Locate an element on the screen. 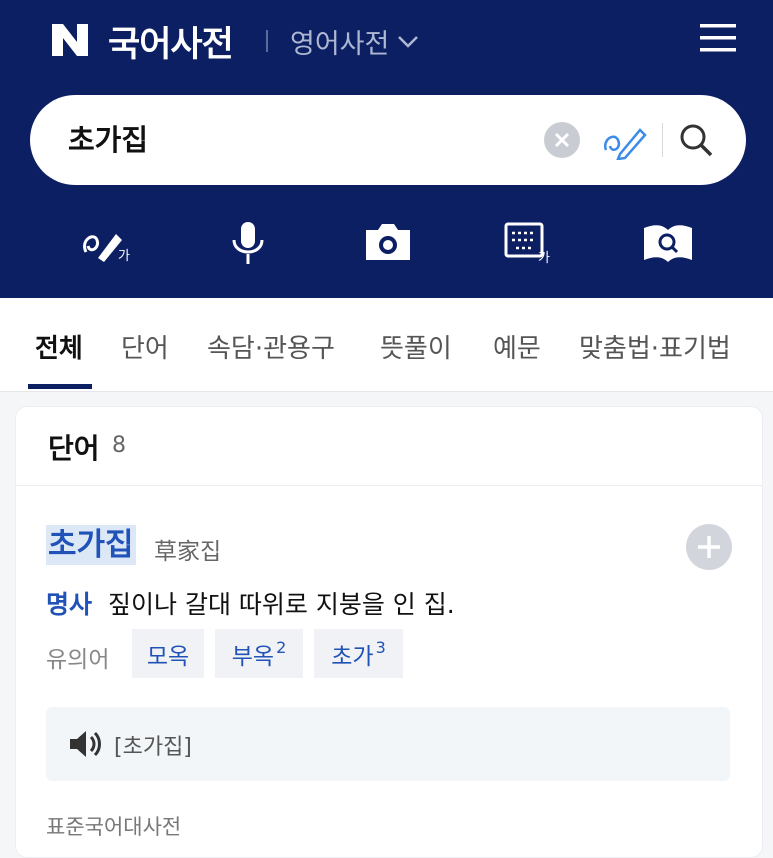 This screenshot has height=858, width=773. search-icon is located at coordinates (696, 140).